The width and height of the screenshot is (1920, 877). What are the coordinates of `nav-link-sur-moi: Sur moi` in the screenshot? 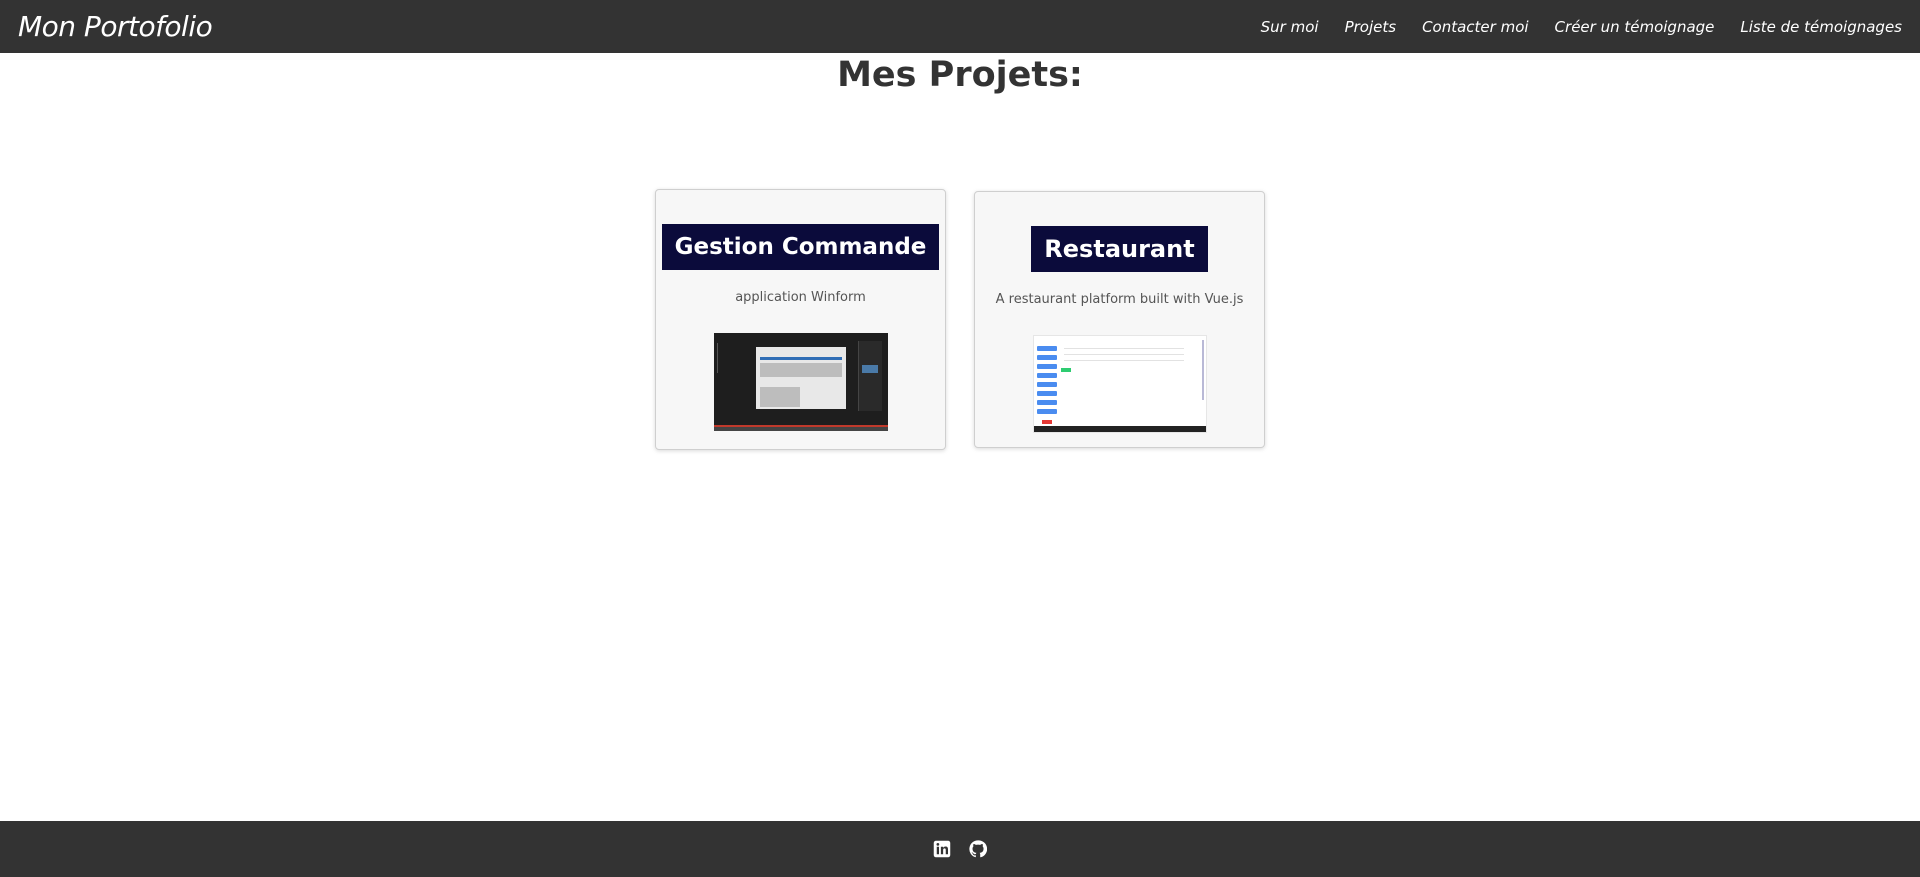 It's located at (1290, 27).